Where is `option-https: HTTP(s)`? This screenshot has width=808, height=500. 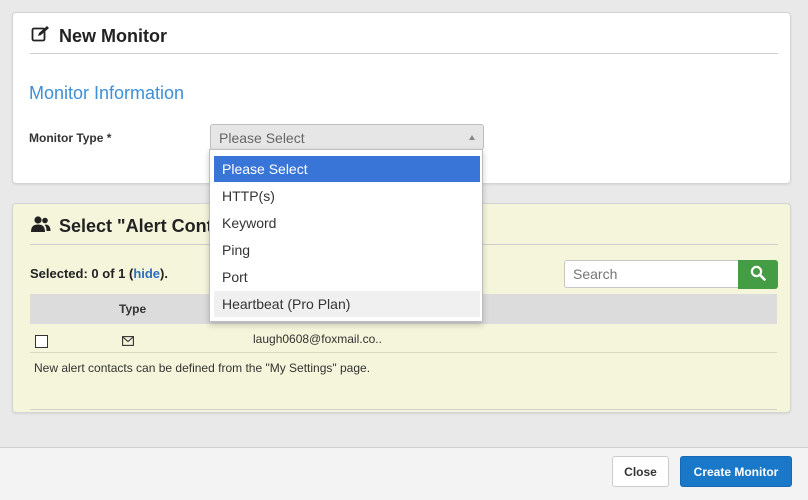 option-https: HTTP(s) is located at coordinates (347, 196).